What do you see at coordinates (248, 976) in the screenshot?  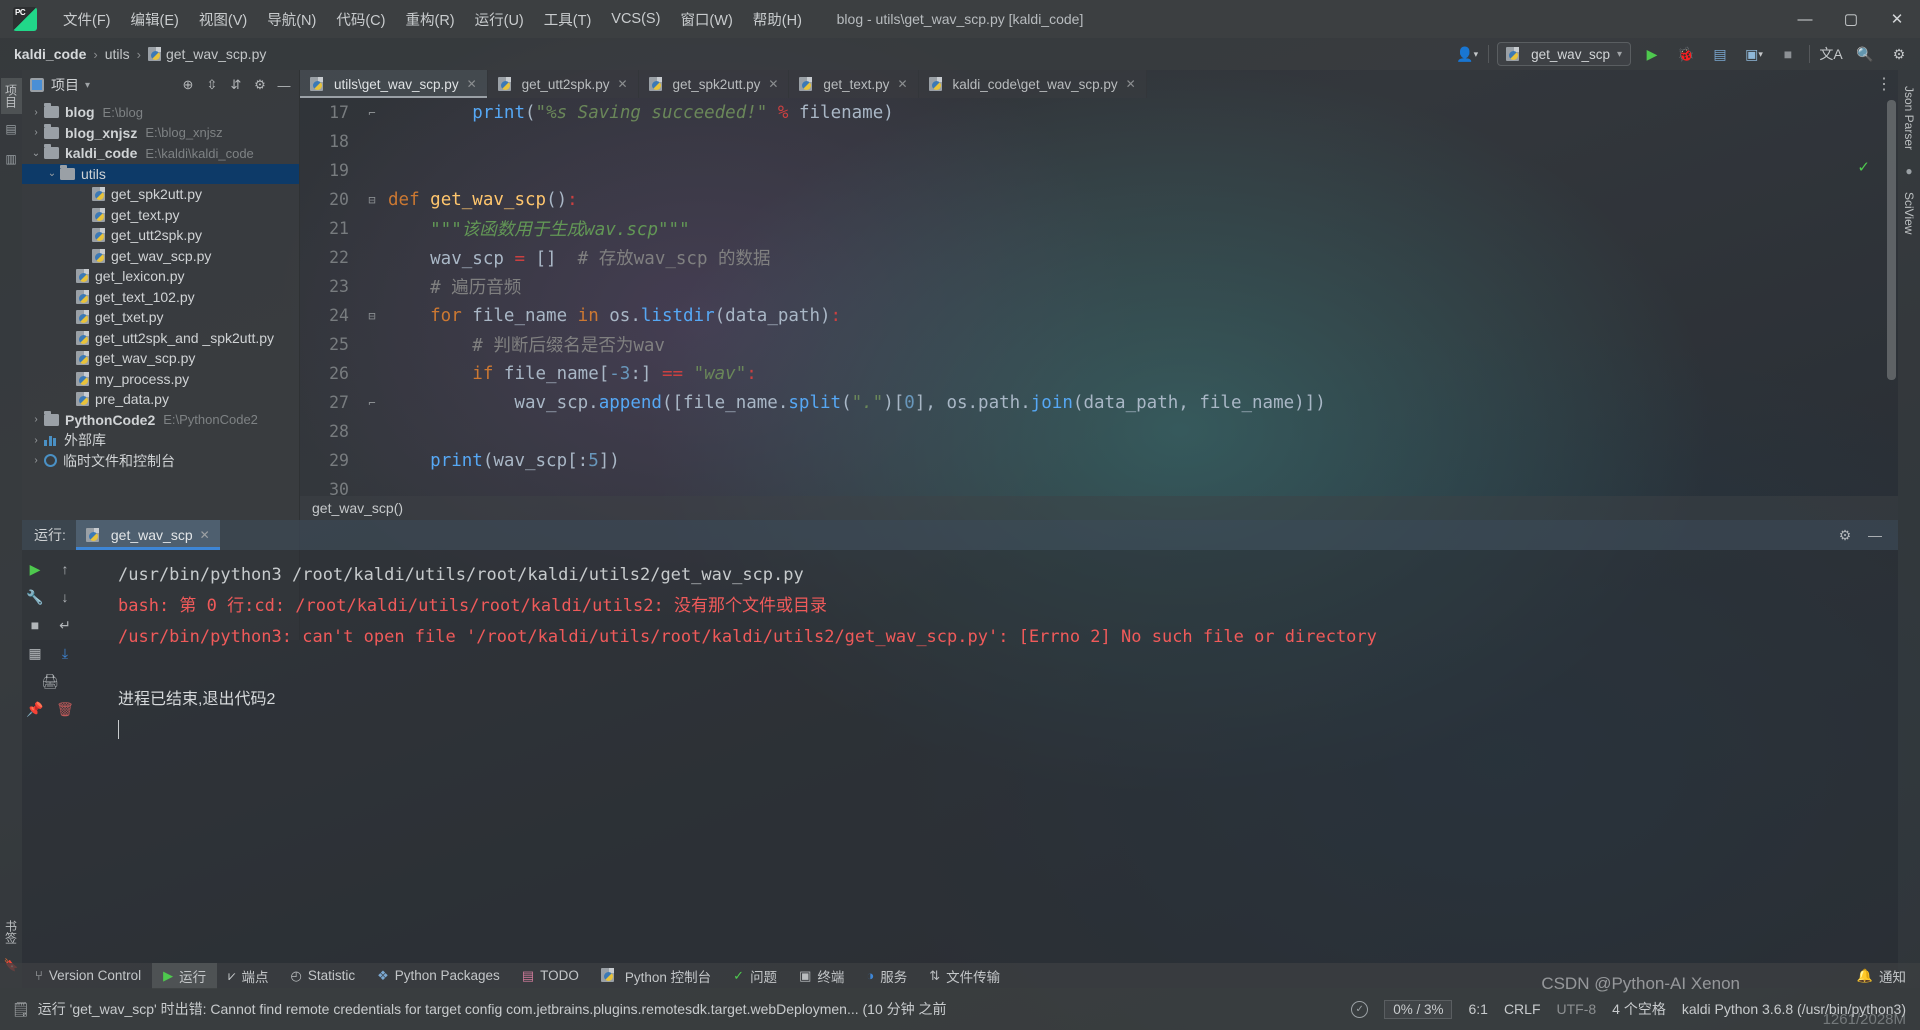 I see `tool-endpoints: ⩗ 端点` at bounding box center [248, 976].